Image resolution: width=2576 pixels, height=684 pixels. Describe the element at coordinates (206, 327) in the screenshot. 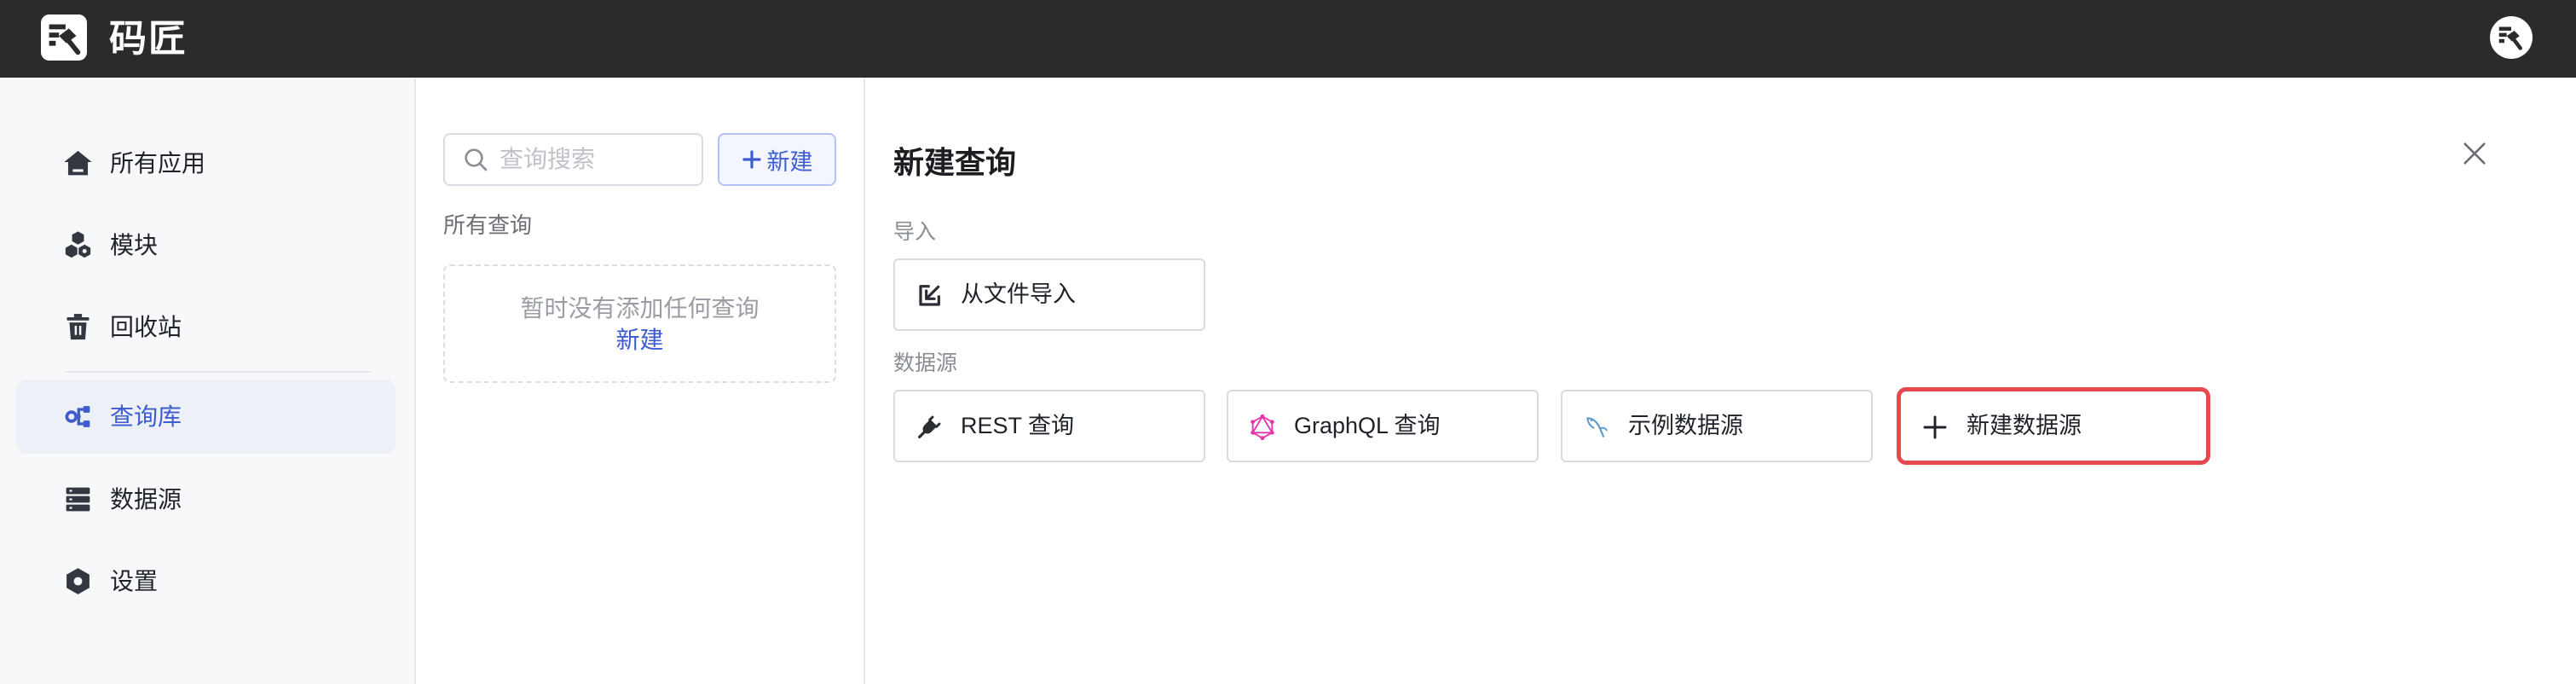

I see `sidebar-item-recycle-bin: 回收站` at that location.